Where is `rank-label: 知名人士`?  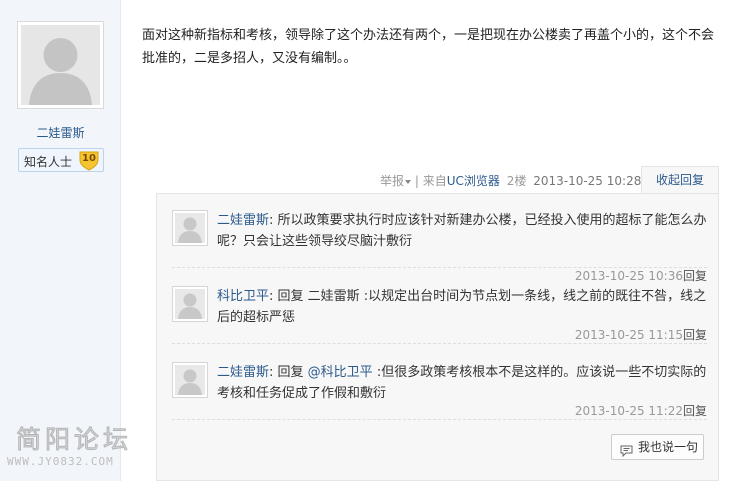 rank-label: 知名人士 is located at coordinates (48, 162).